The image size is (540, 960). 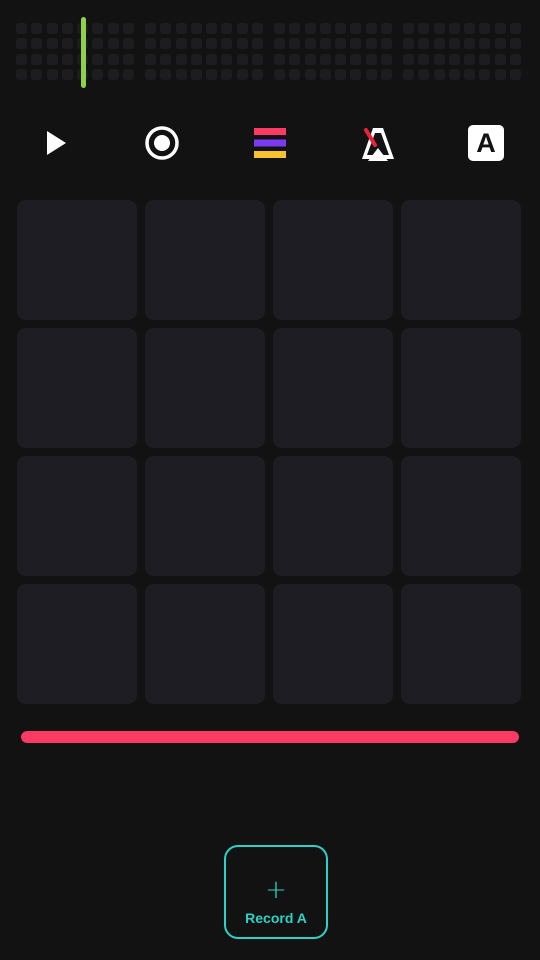 What do you see at coordinates (270, 143) in the screenshot?
I see `tempo-button` at bounding box center [270, 143].